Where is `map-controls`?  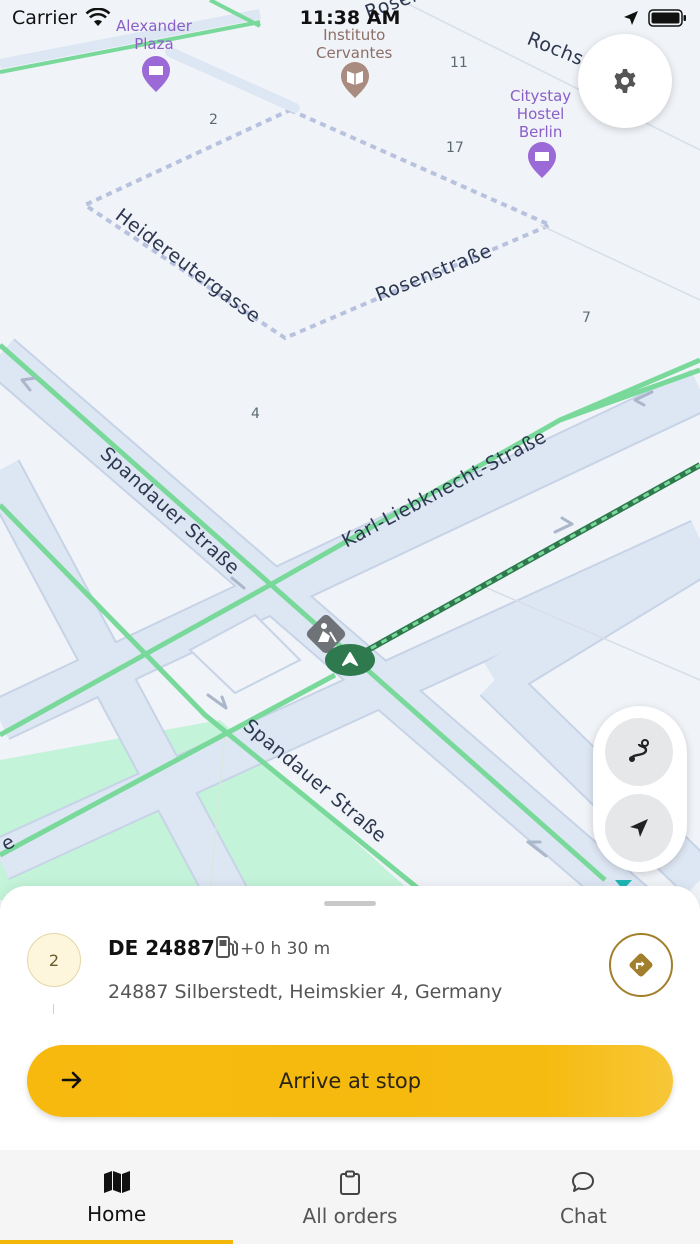 map-controls is located at coordinates (640, 789).